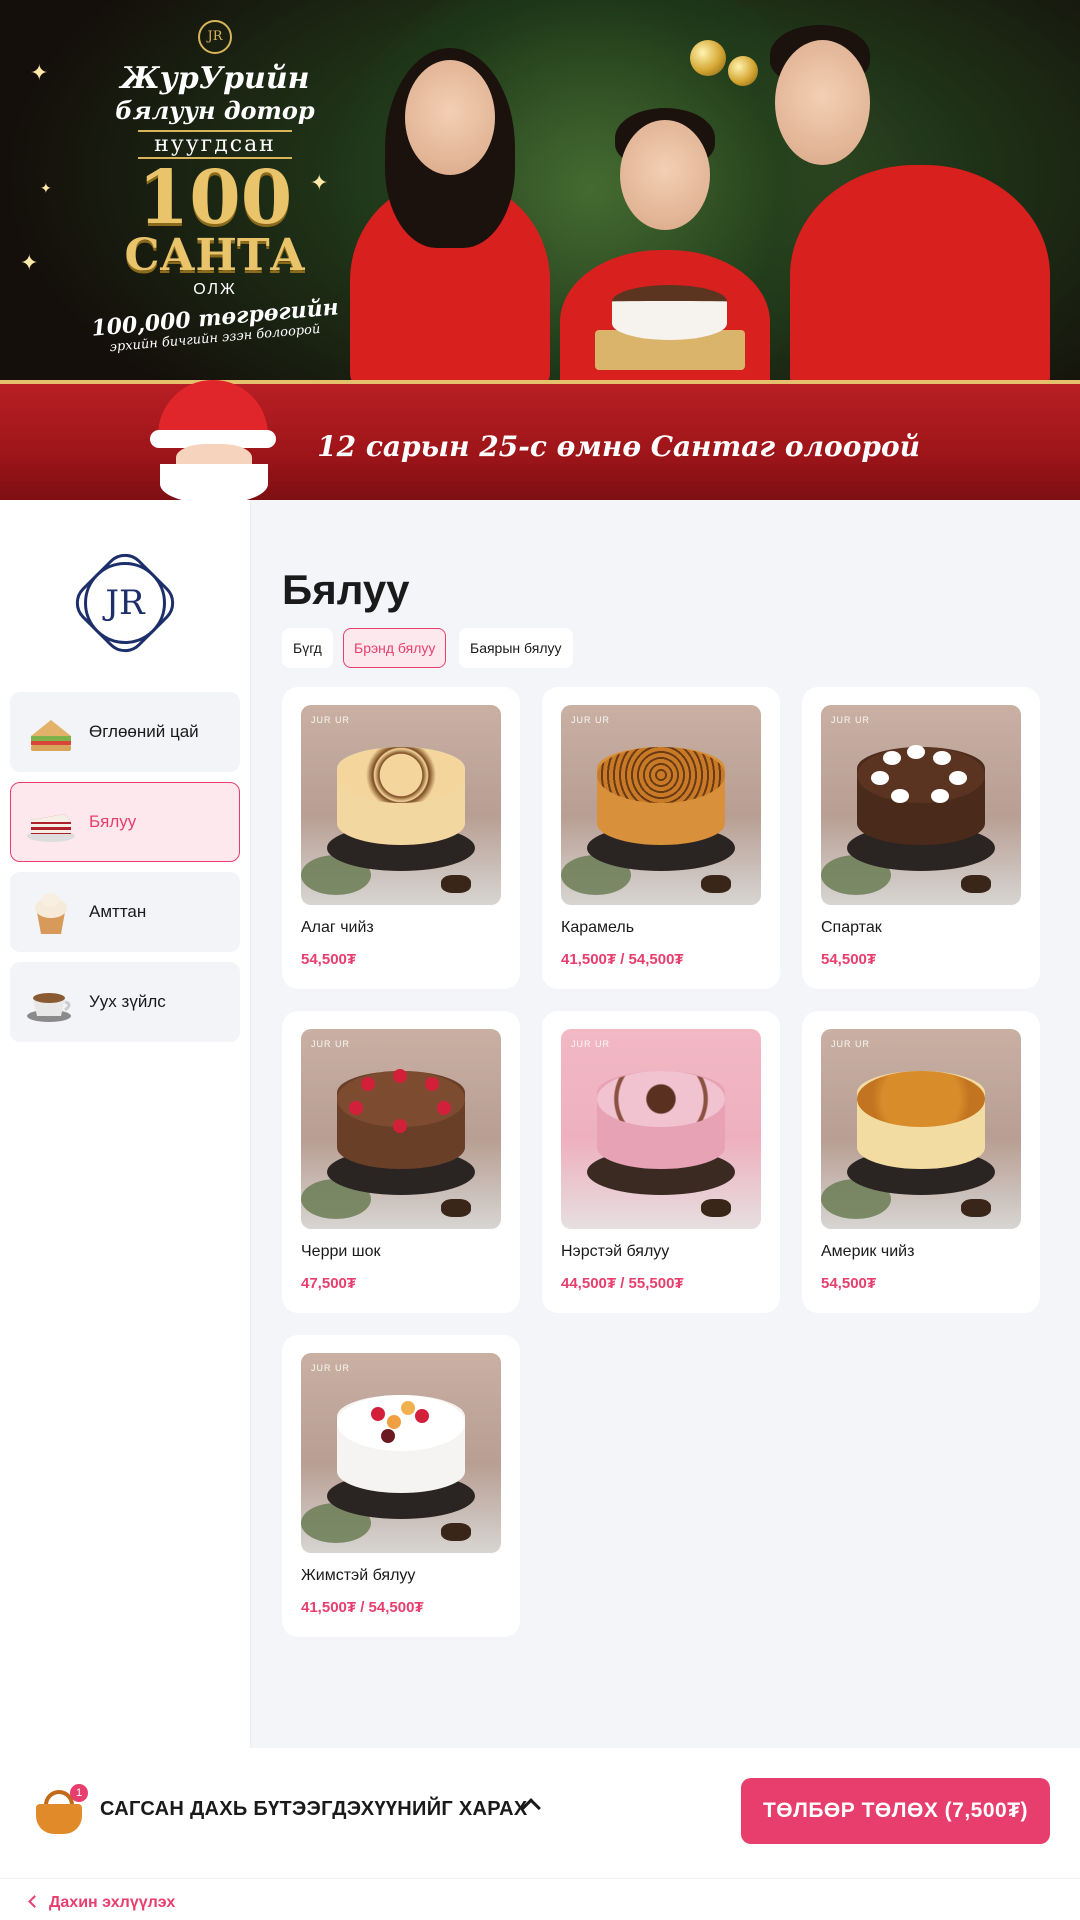 The image size is (1080, 1920). I want to click on banner-ribbon-text: 12 сарын 25-с өмнө Сантаг олоорой, so click(618, 446).